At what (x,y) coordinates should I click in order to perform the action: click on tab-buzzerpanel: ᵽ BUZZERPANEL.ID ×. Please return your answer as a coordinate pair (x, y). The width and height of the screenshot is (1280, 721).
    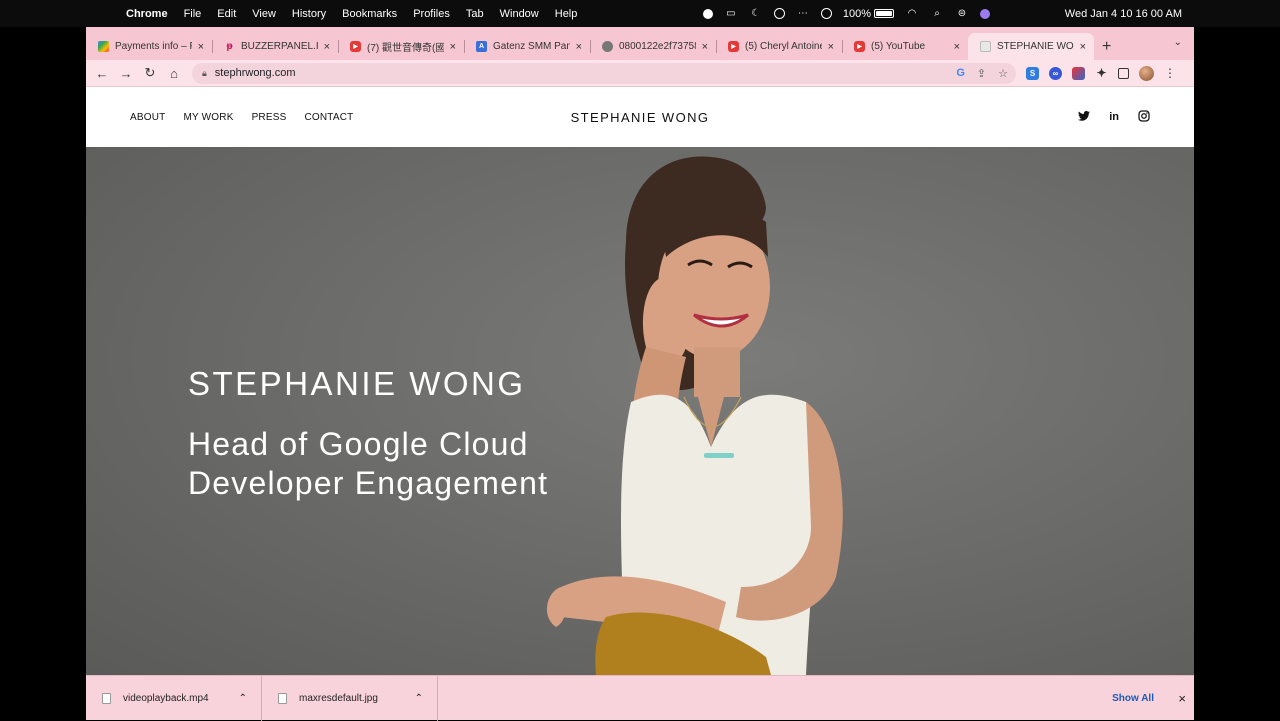
    Looking at the image, I should click on (275, 46).